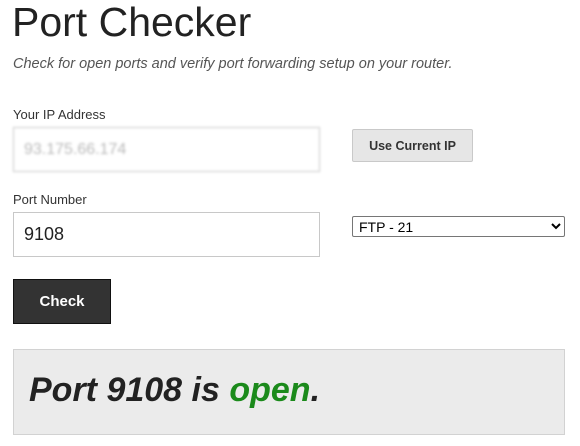 This screenshot has width=580, height=446. I want to click on port-number-label: Port Number, so click(50, 199).